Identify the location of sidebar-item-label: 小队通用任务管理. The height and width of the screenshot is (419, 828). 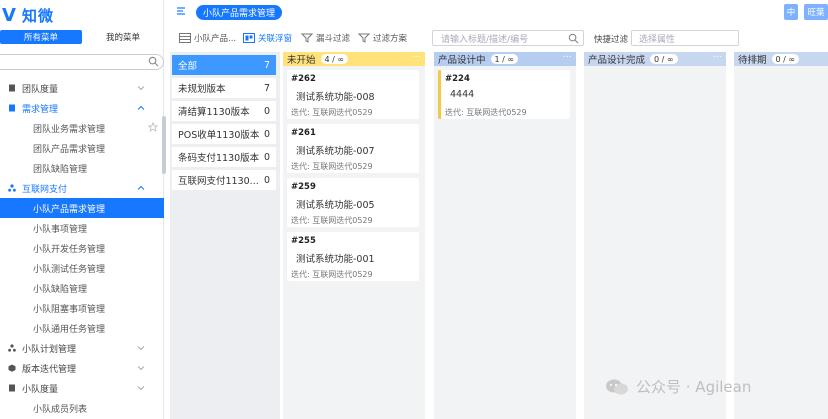
(69, 329).